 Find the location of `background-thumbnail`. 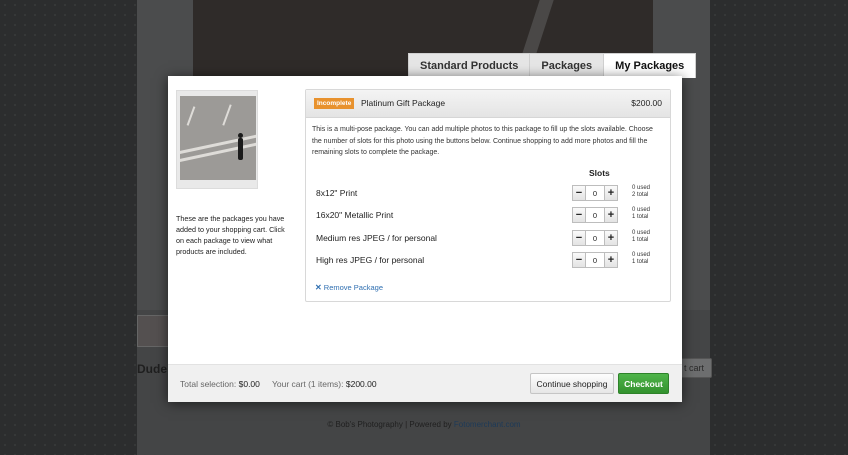

background-thumbnail is located at coordinates (153, 331).